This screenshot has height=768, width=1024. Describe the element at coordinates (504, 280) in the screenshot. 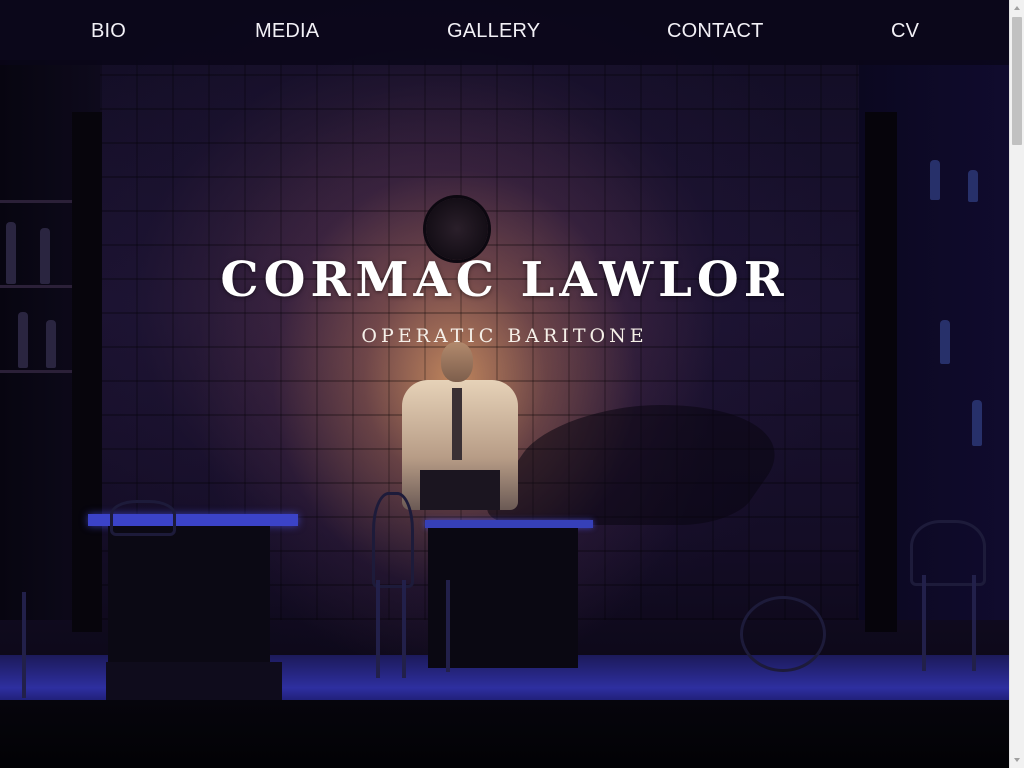

I see `page-title: CORMAC LAWLOR` at that location.